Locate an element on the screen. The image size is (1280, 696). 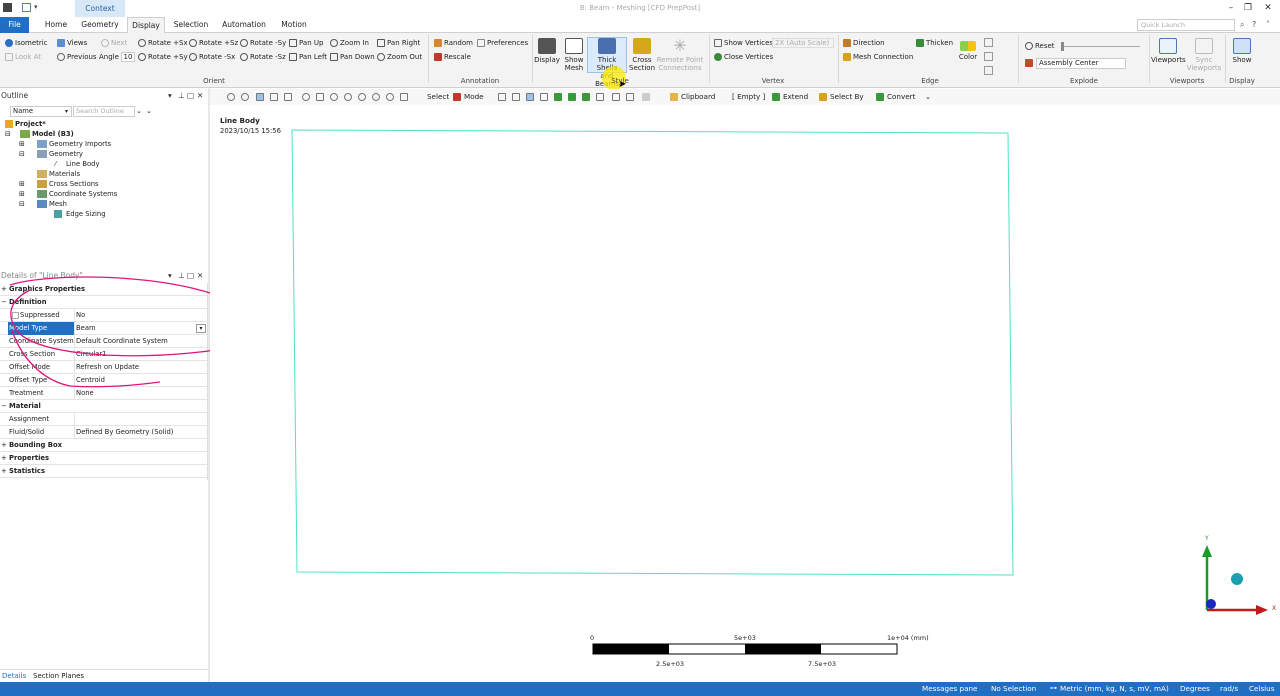
element-face-select-icon is located at coordinates (572, 97).